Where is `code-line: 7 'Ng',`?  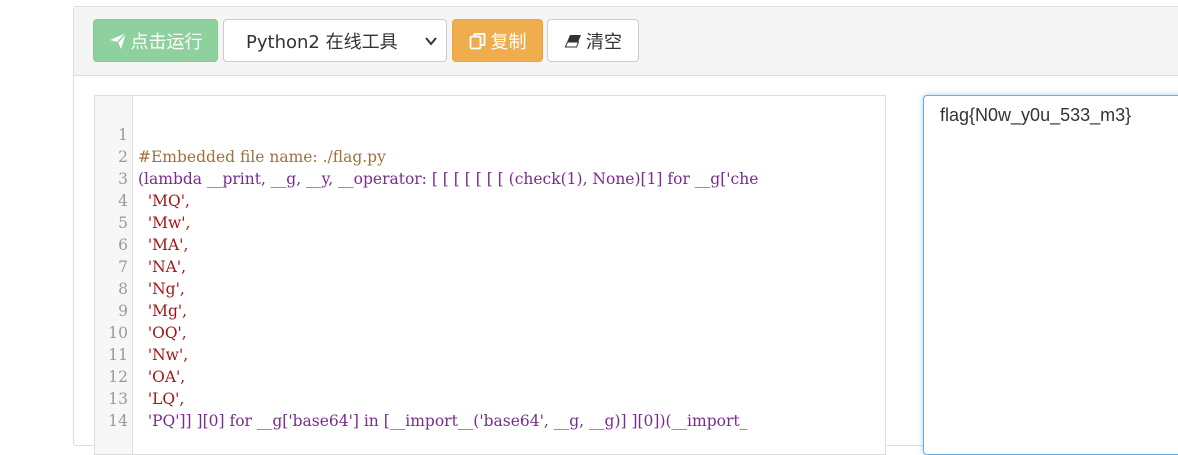 code-line: 7 'Ng', is located at coordinates (490, 266).